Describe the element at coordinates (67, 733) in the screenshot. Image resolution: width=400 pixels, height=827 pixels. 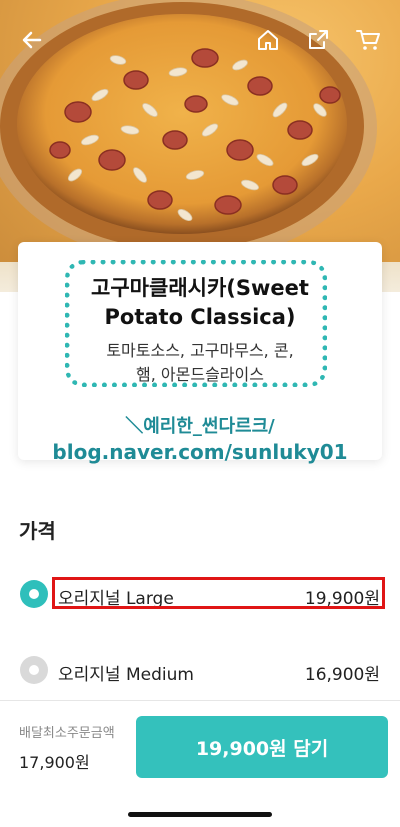
I see `min-order-label: 배달최소주문금액` at that location.